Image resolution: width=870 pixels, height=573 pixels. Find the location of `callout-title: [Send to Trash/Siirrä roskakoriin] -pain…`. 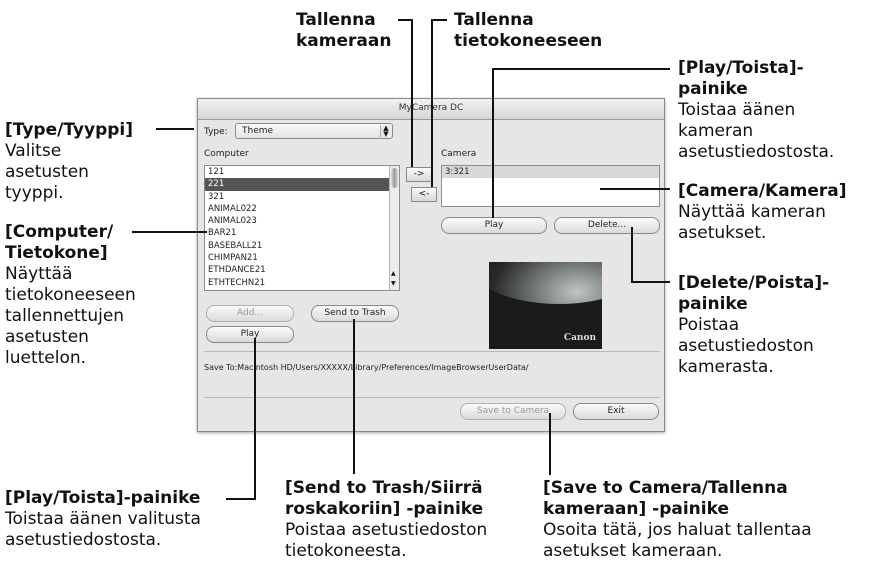

callout-title: [Send to Trash/Siirrä roskakoriin] -pain… is located at coordinates (384, 498).